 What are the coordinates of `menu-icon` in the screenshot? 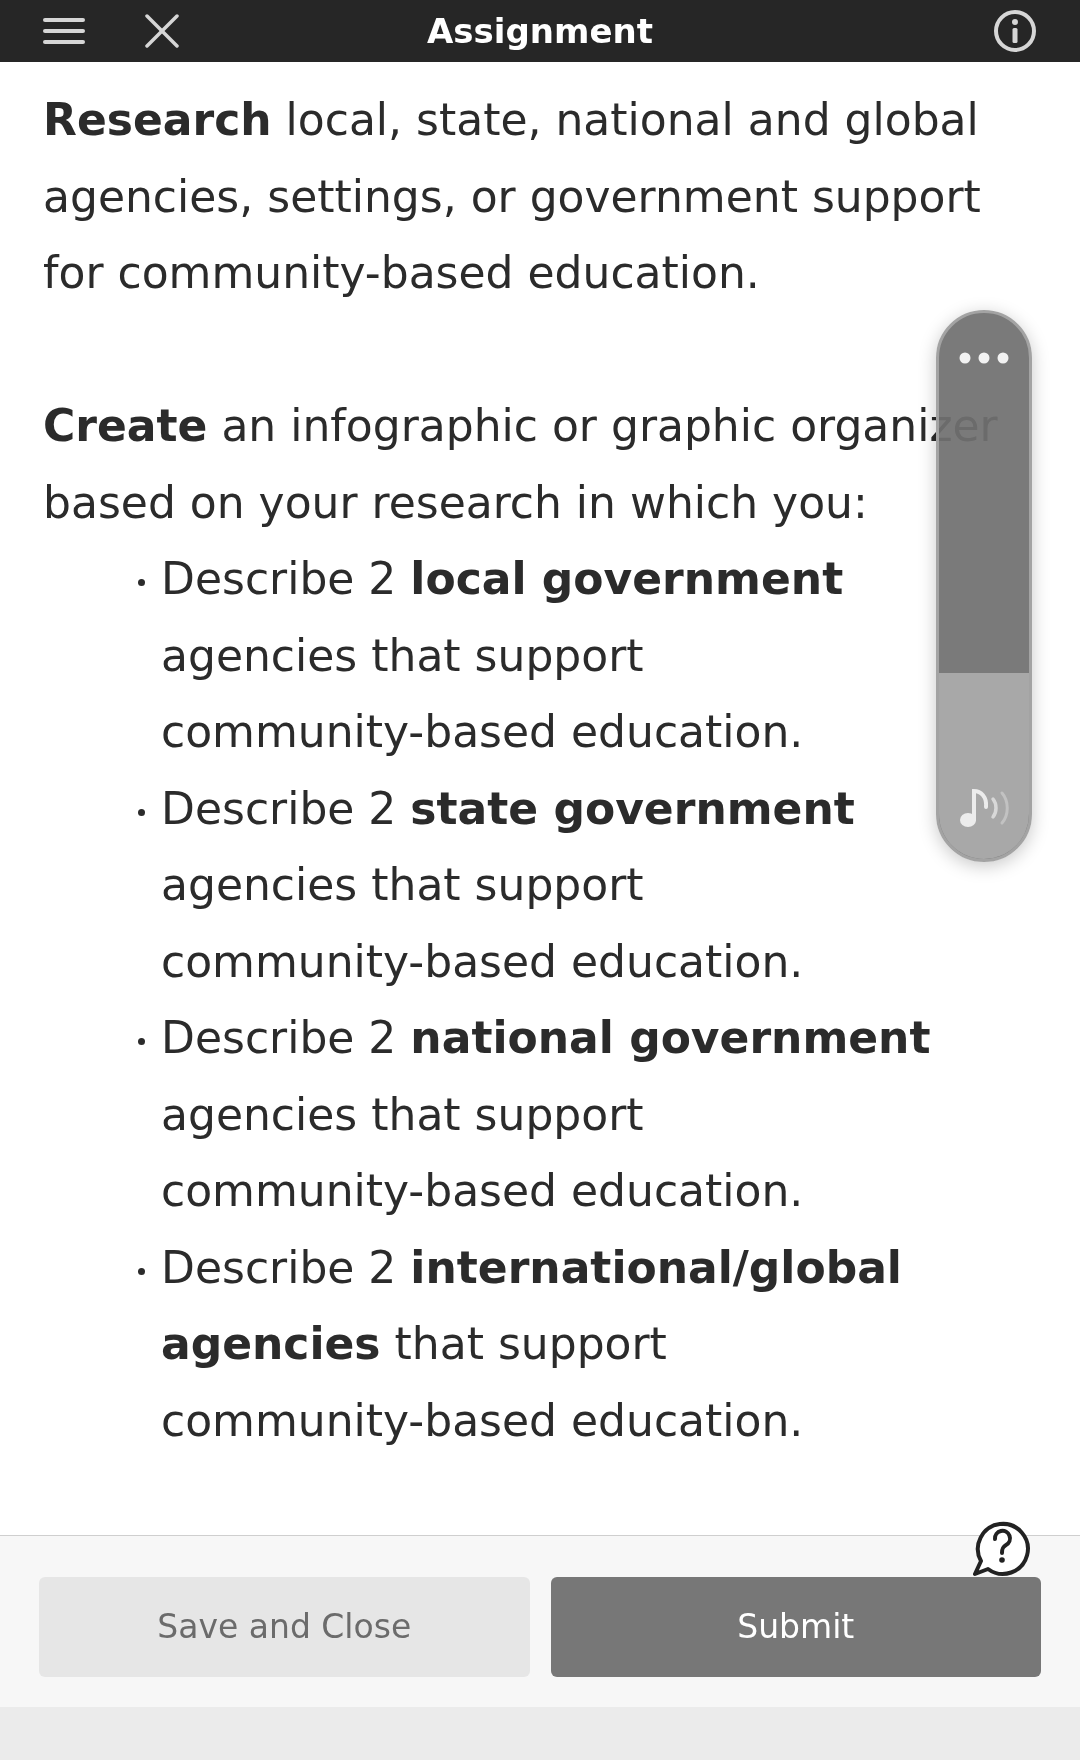 It's located at (64, 31).